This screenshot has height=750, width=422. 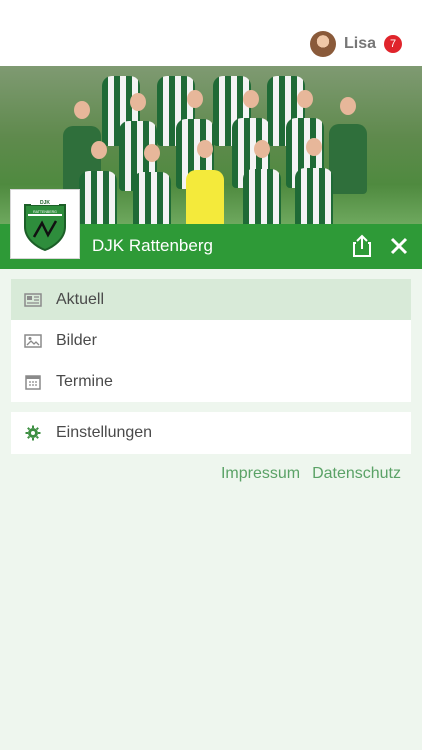 I want to click on avatar, so click(x=322, y=44).